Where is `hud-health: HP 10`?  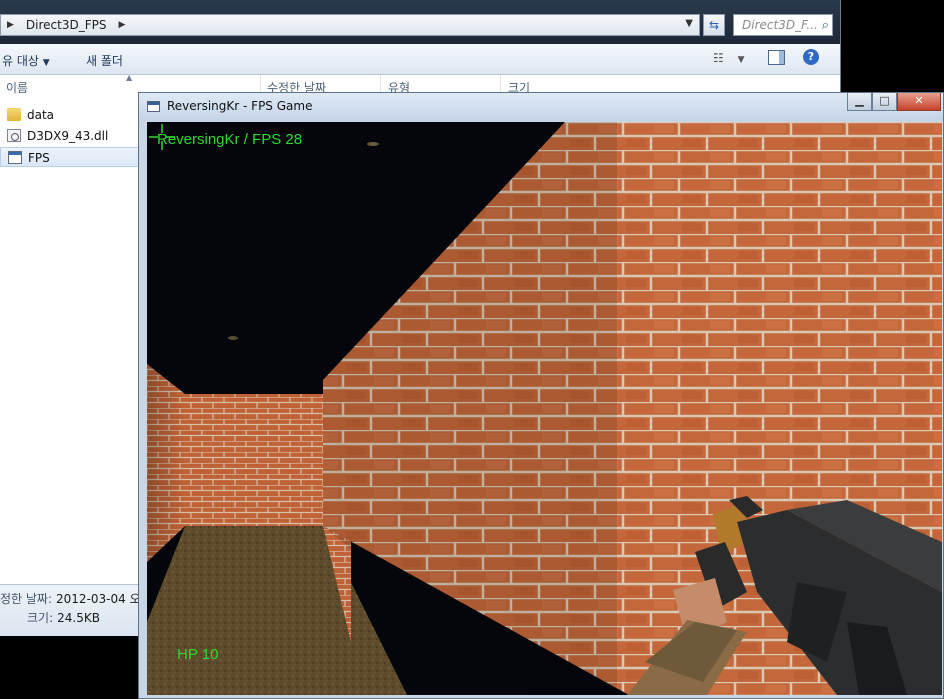 hud-health: HP 10 is located at coordinates (198, 654).